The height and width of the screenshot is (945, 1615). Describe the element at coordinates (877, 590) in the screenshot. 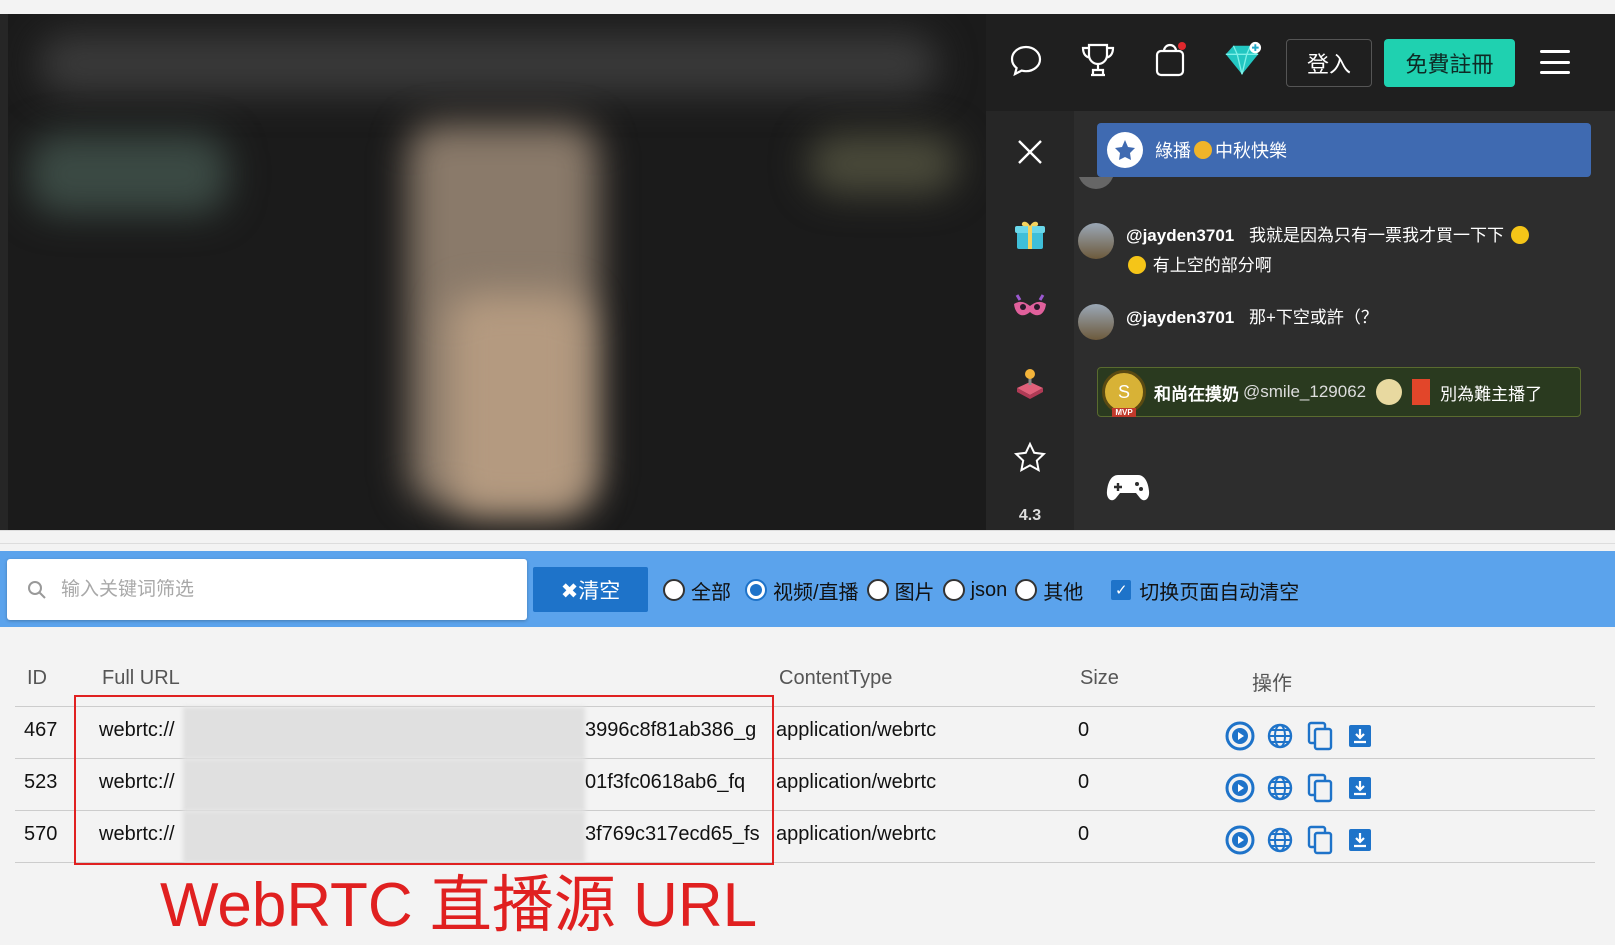

I see `radio-image` at that location.